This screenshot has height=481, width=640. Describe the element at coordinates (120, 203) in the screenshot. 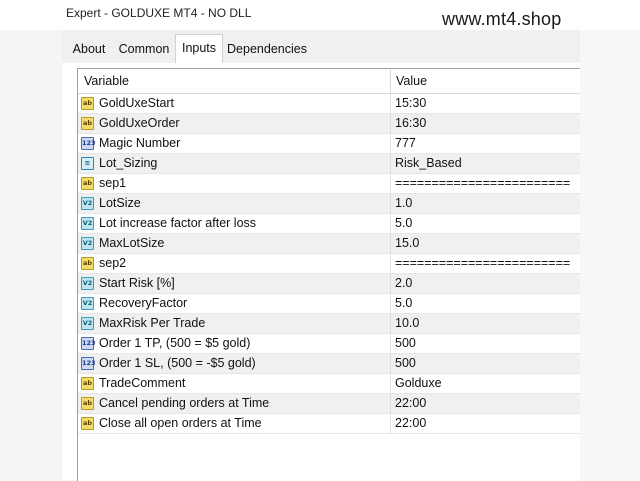

I see `variable-name: LotSize` at that location.